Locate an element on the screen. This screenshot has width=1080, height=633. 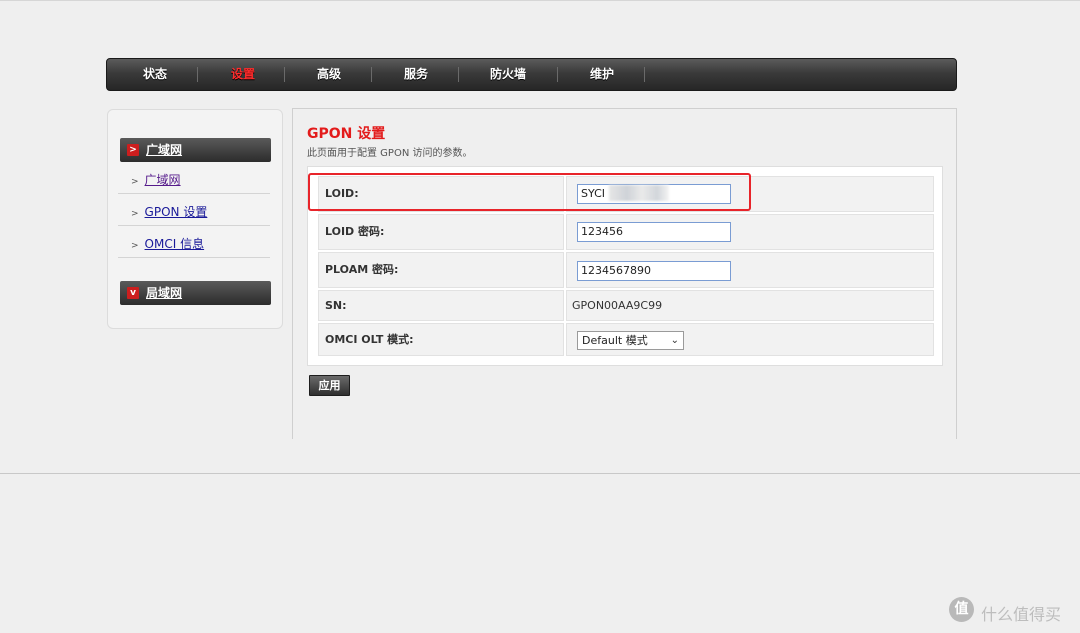
omci-olt-mode-select: Default 模式 ⌄ is located at coordinates (630, 340).